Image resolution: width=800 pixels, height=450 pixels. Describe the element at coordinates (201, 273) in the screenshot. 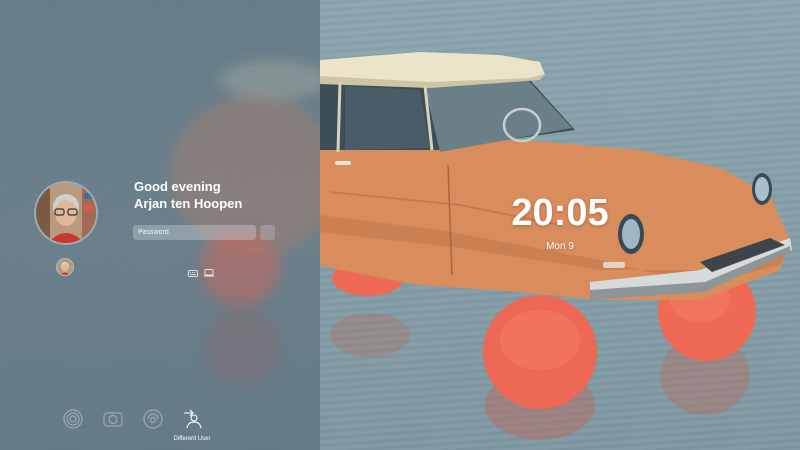

I see `input-indicators` at that location.